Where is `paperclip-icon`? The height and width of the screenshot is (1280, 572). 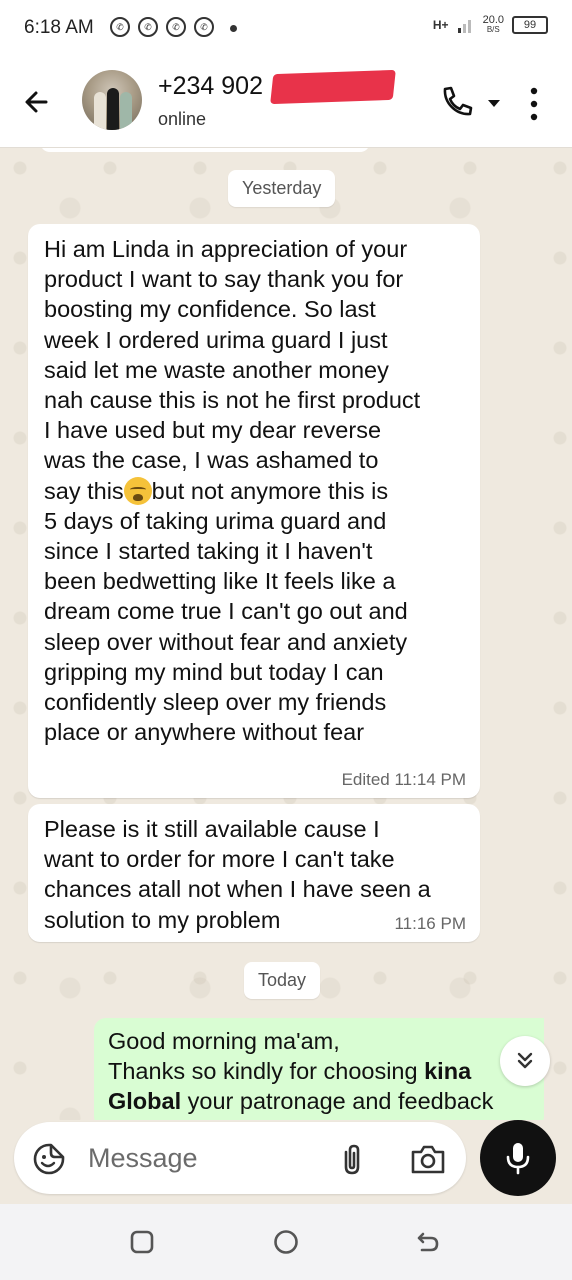 paperclip-icon is located at coordinates (352, 1159).